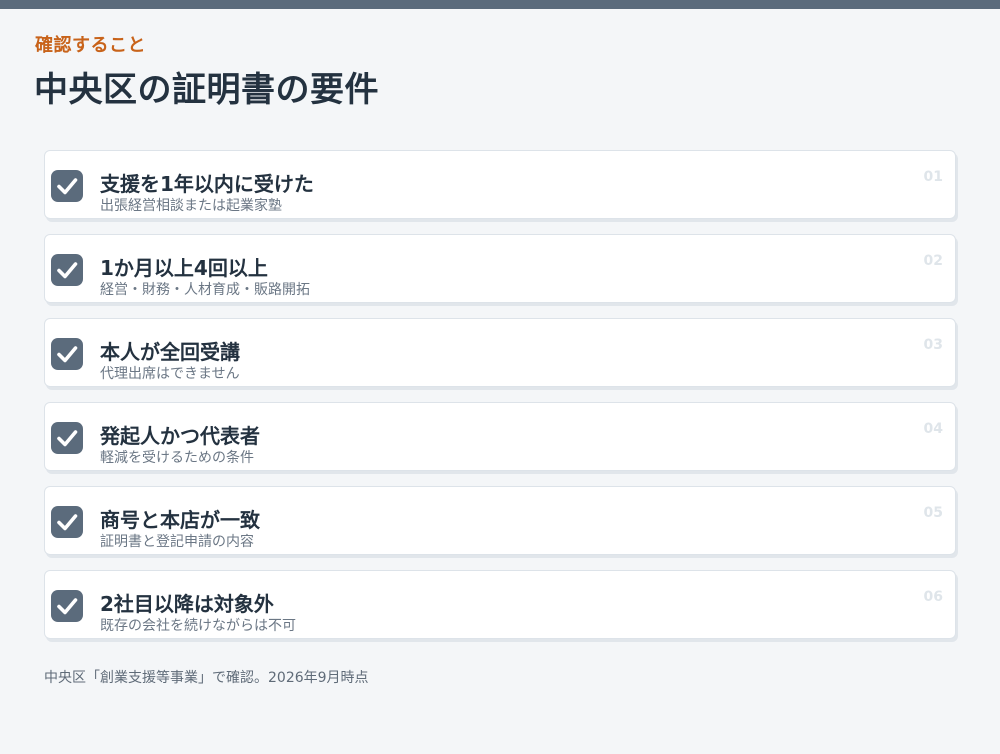  What do you see at coordinates (933, 261) in the screenshot?
I see `item-number: 02` at bounding box center [933, 261].